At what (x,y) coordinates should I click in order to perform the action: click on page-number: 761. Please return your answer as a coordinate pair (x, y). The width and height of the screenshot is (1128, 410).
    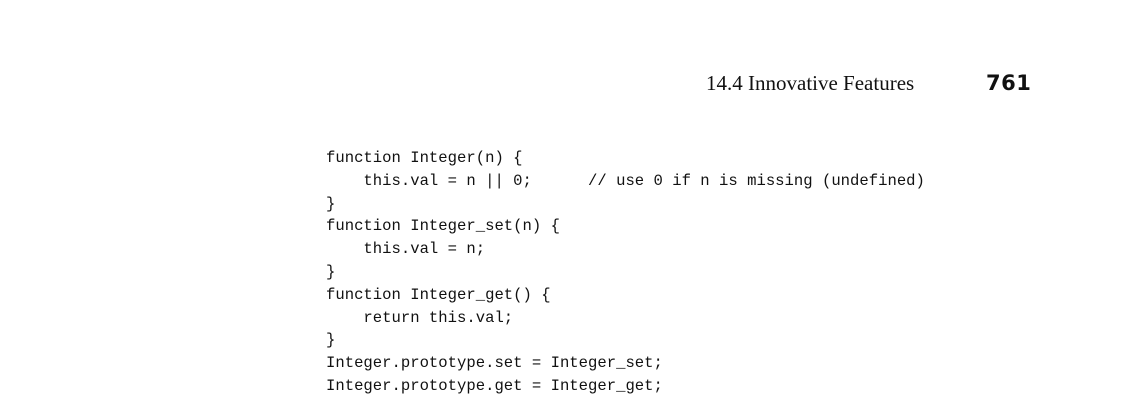
    Looking at the image, I should click on (1009, 83).